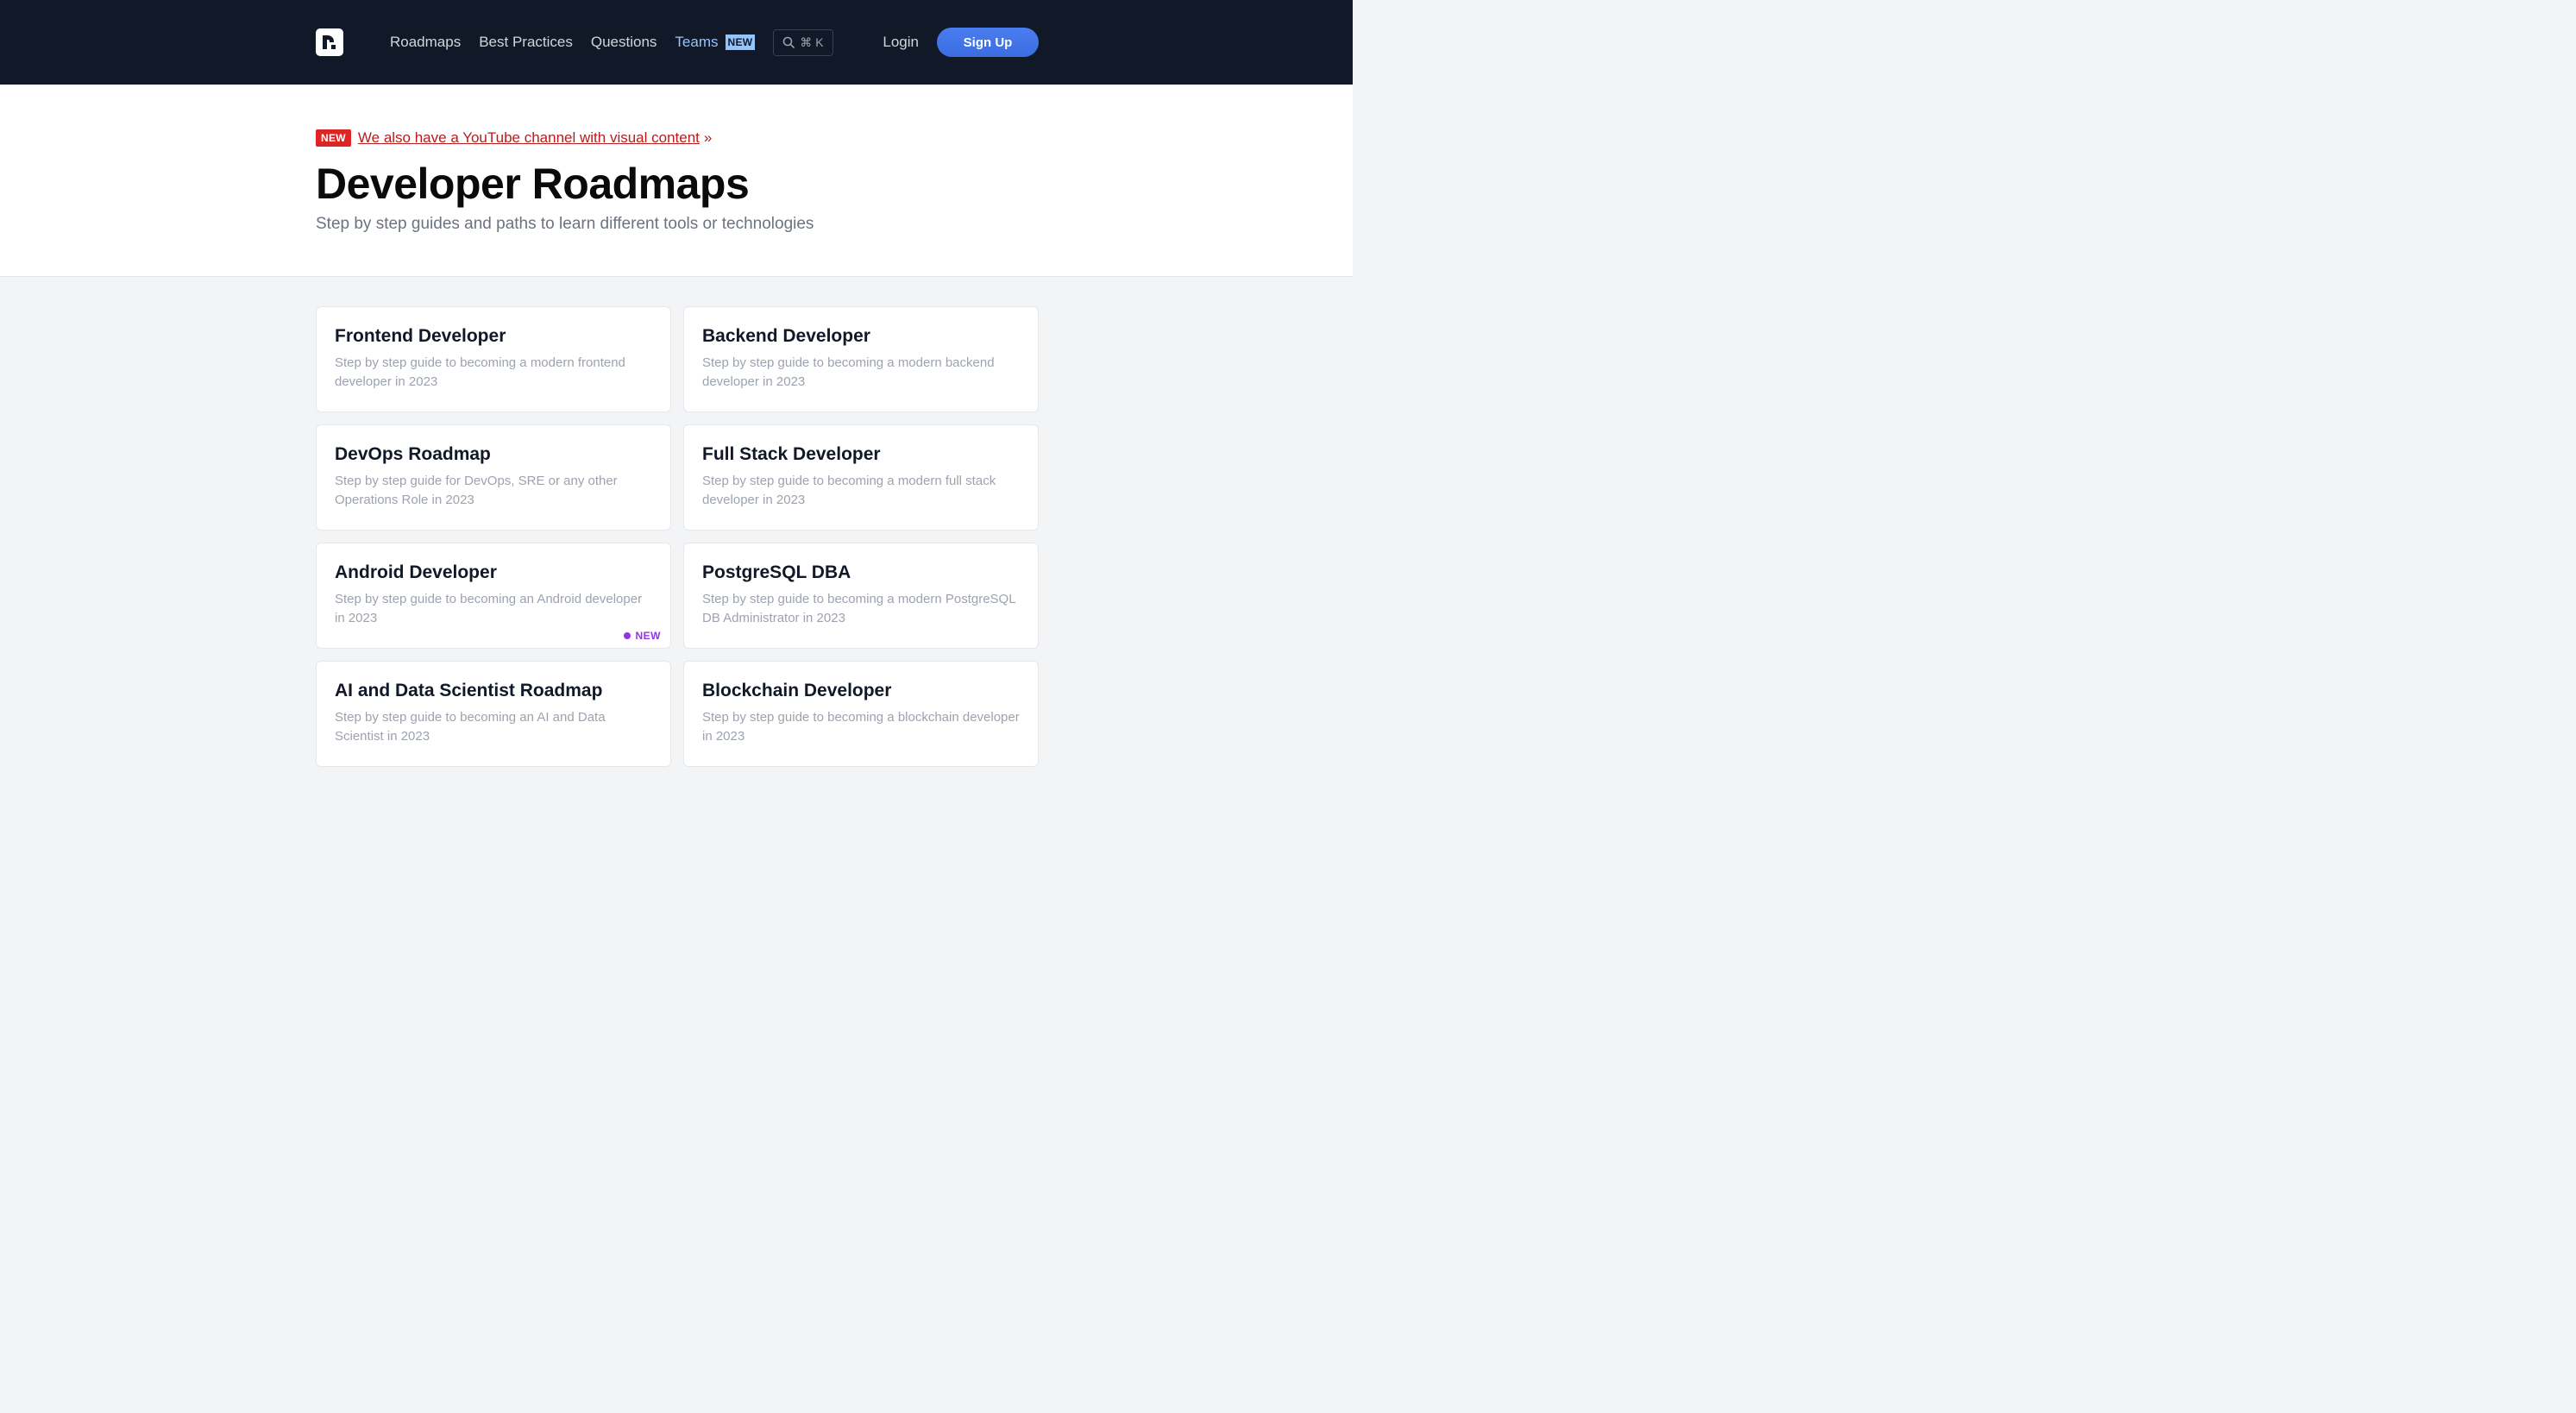 This screenshot has height=1413, width=2576. What do you see at coordinates (533, 184) in the screenshot?
I see `page-title: Developer Roadmaps` at bounding box center [533, 184].